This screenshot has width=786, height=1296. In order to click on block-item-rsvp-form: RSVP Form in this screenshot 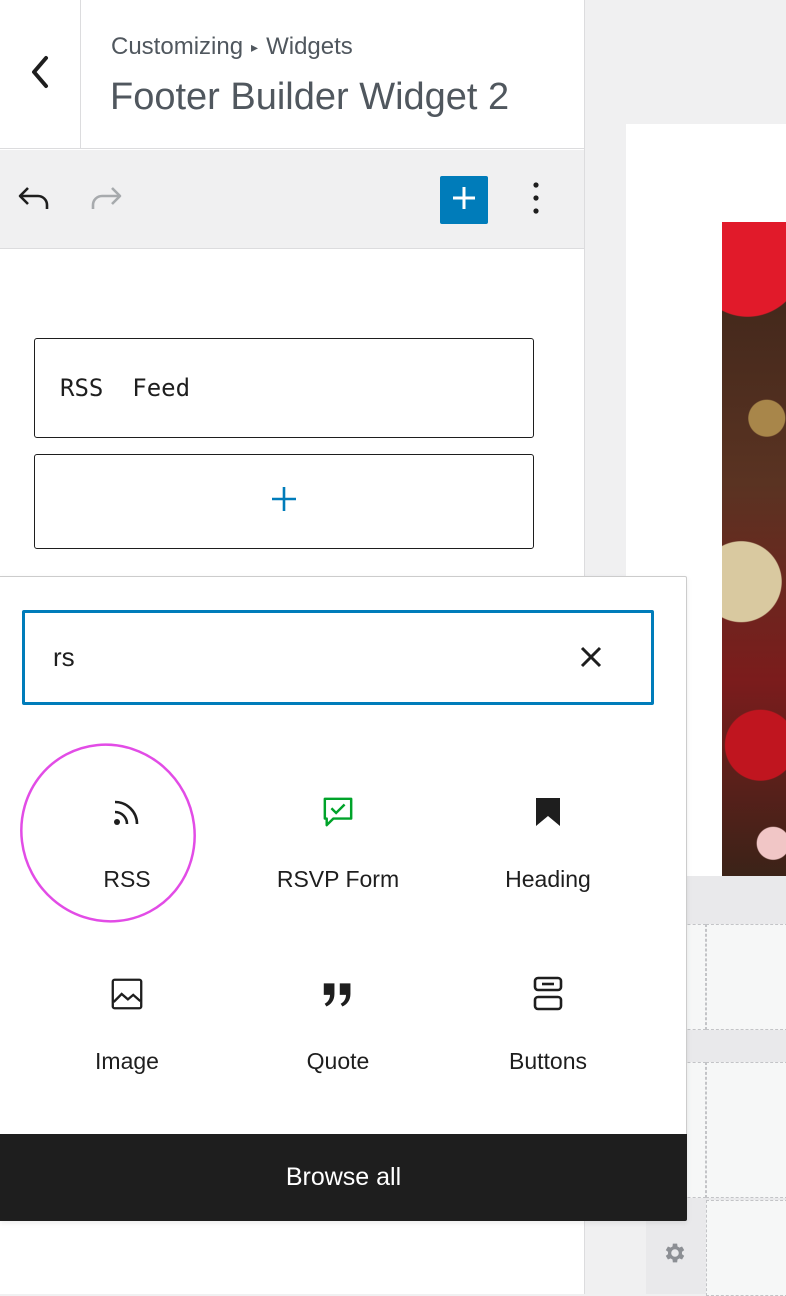, I will do `click(338, 867)`.